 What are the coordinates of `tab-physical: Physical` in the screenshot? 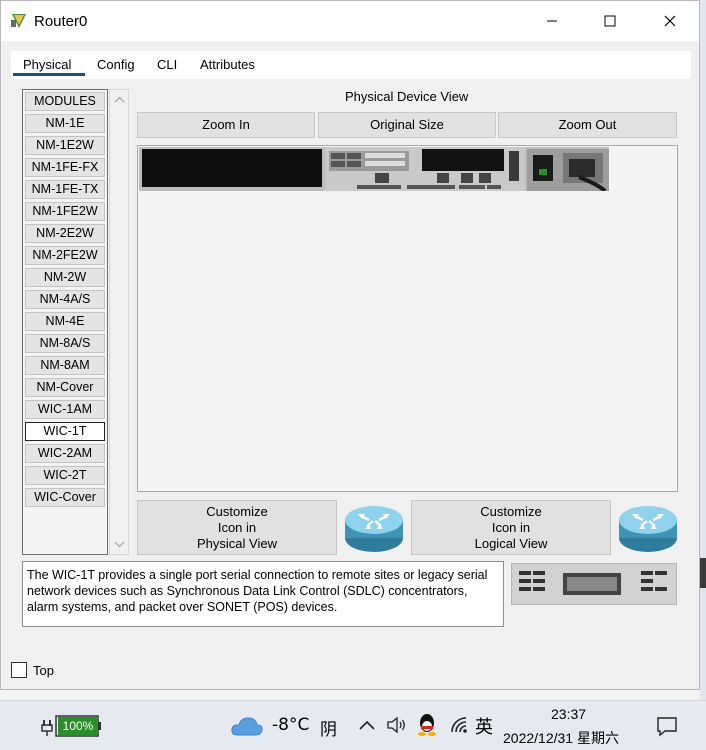 It's located at (47, 64).